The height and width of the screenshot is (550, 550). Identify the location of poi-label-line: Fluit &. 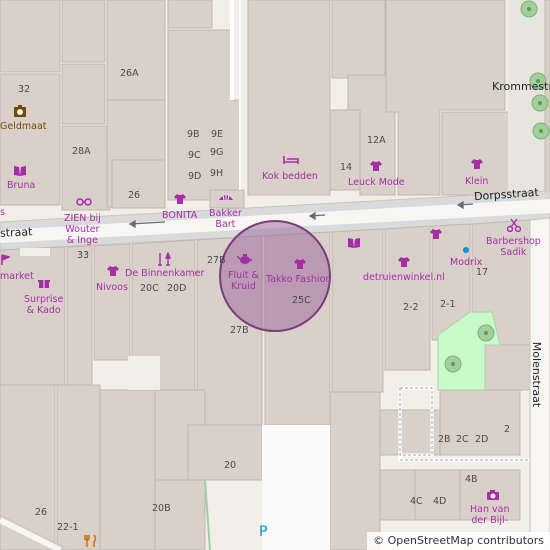
(243, 275).